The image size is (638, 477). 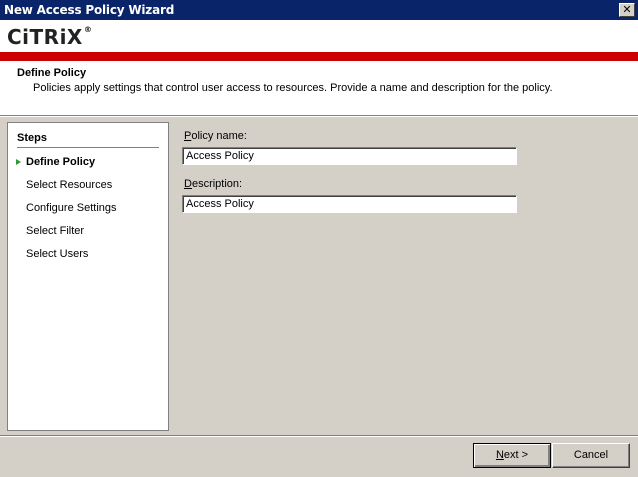 What do you see at coordinates (591, 455) in the screenshot?
I see `cancel-button: Cancel` at bounding box center [591, 455].